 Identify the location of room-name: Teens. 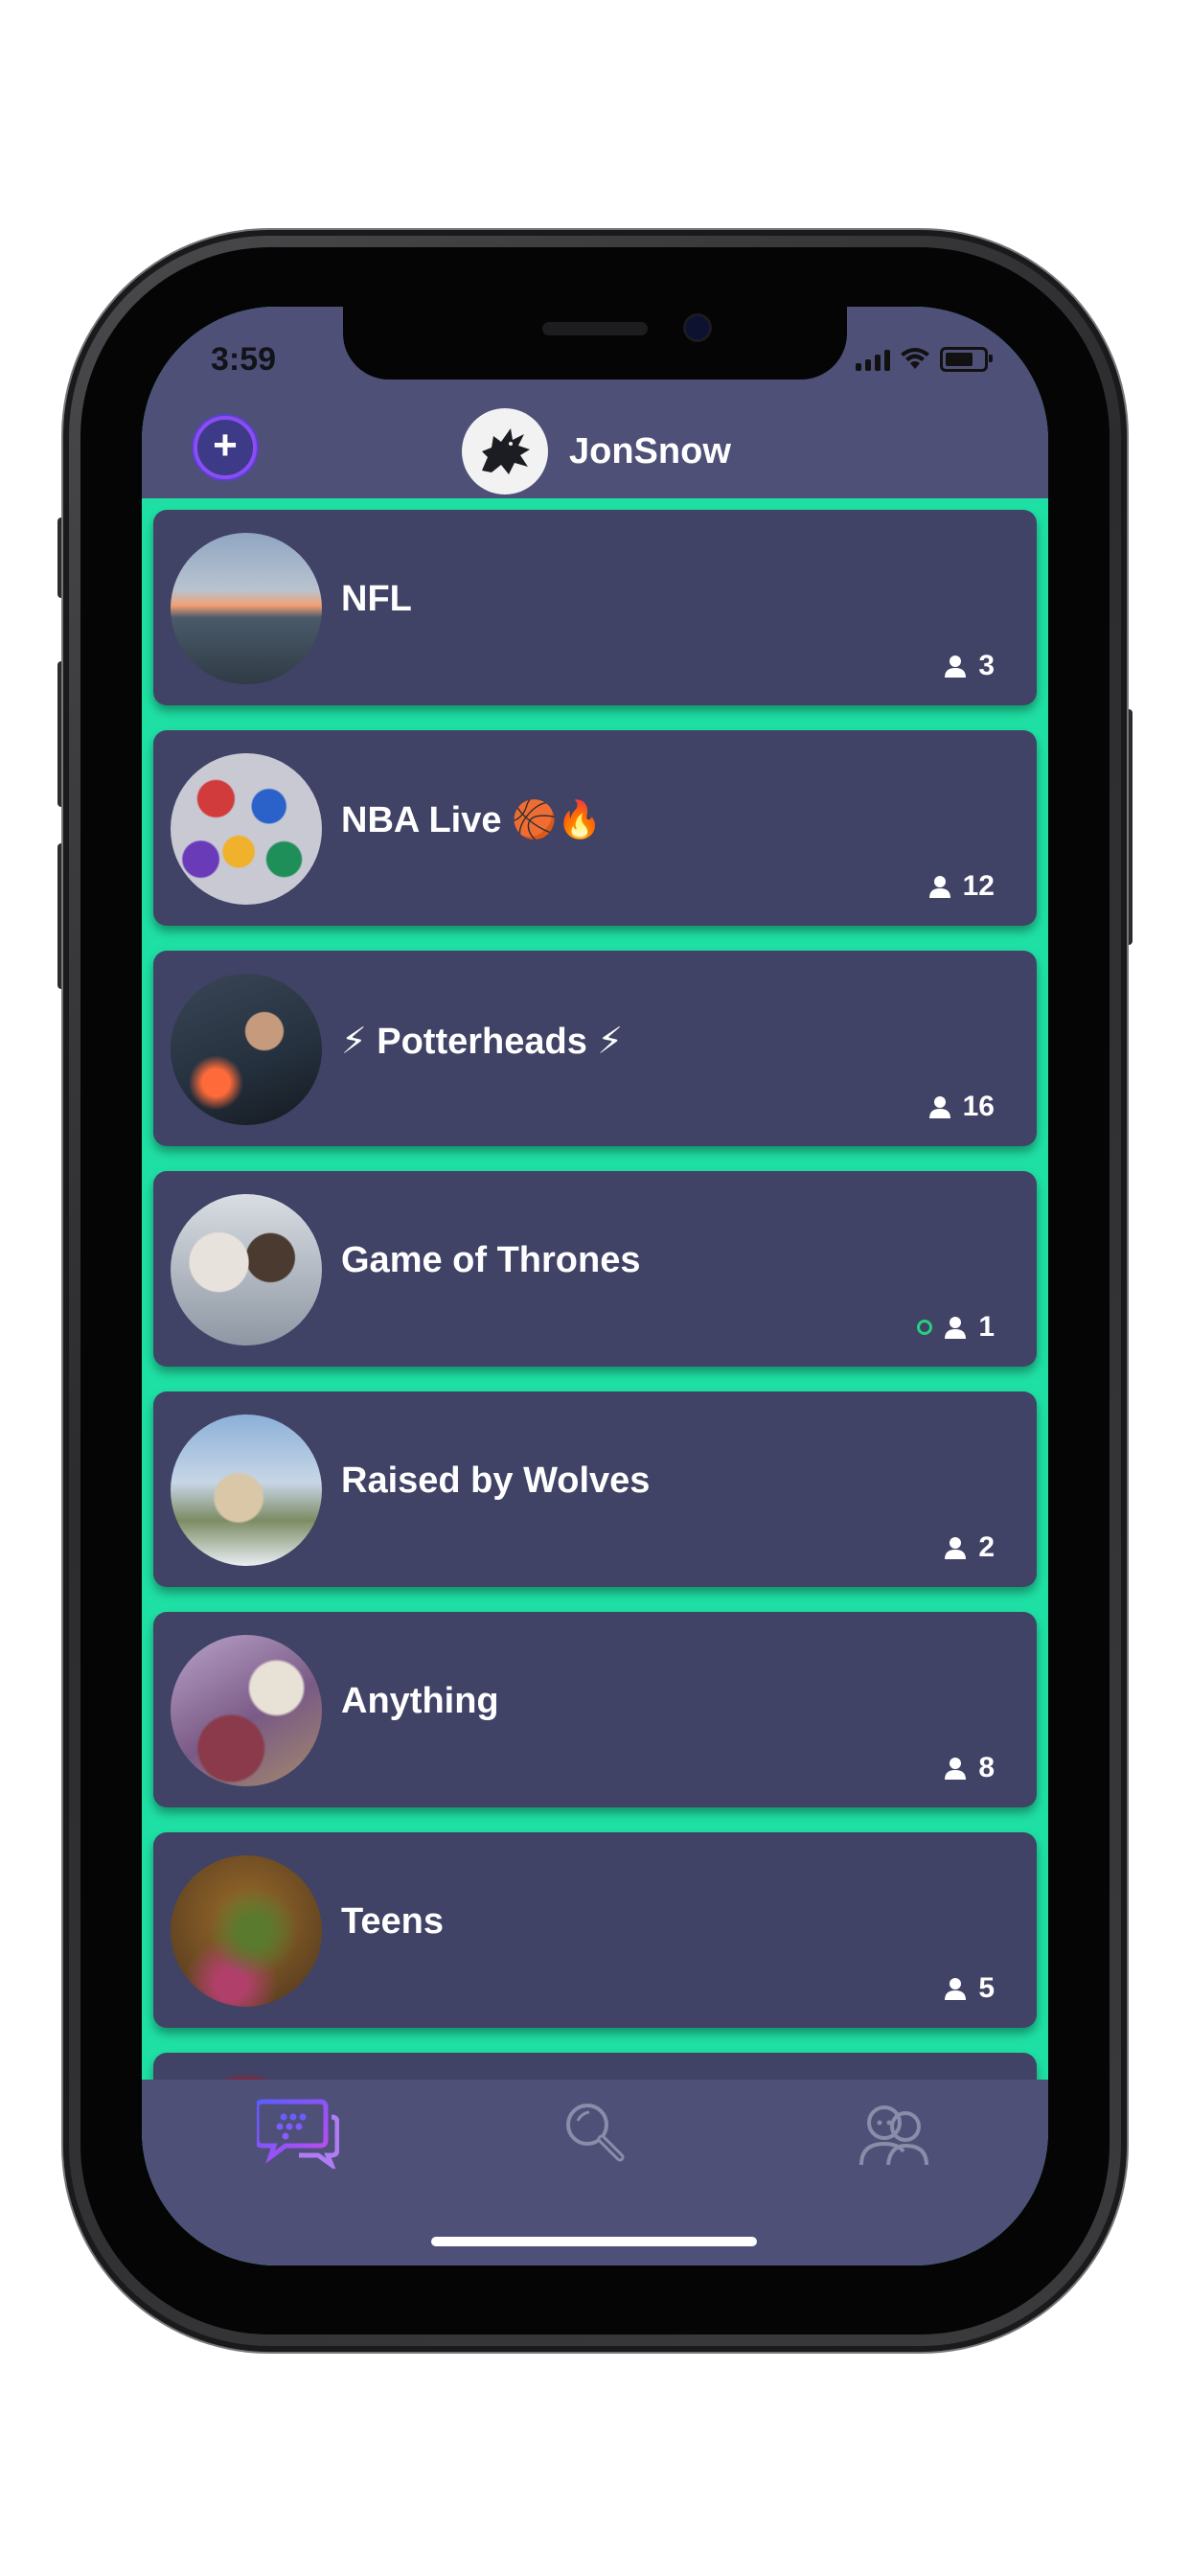
(393, 1921).